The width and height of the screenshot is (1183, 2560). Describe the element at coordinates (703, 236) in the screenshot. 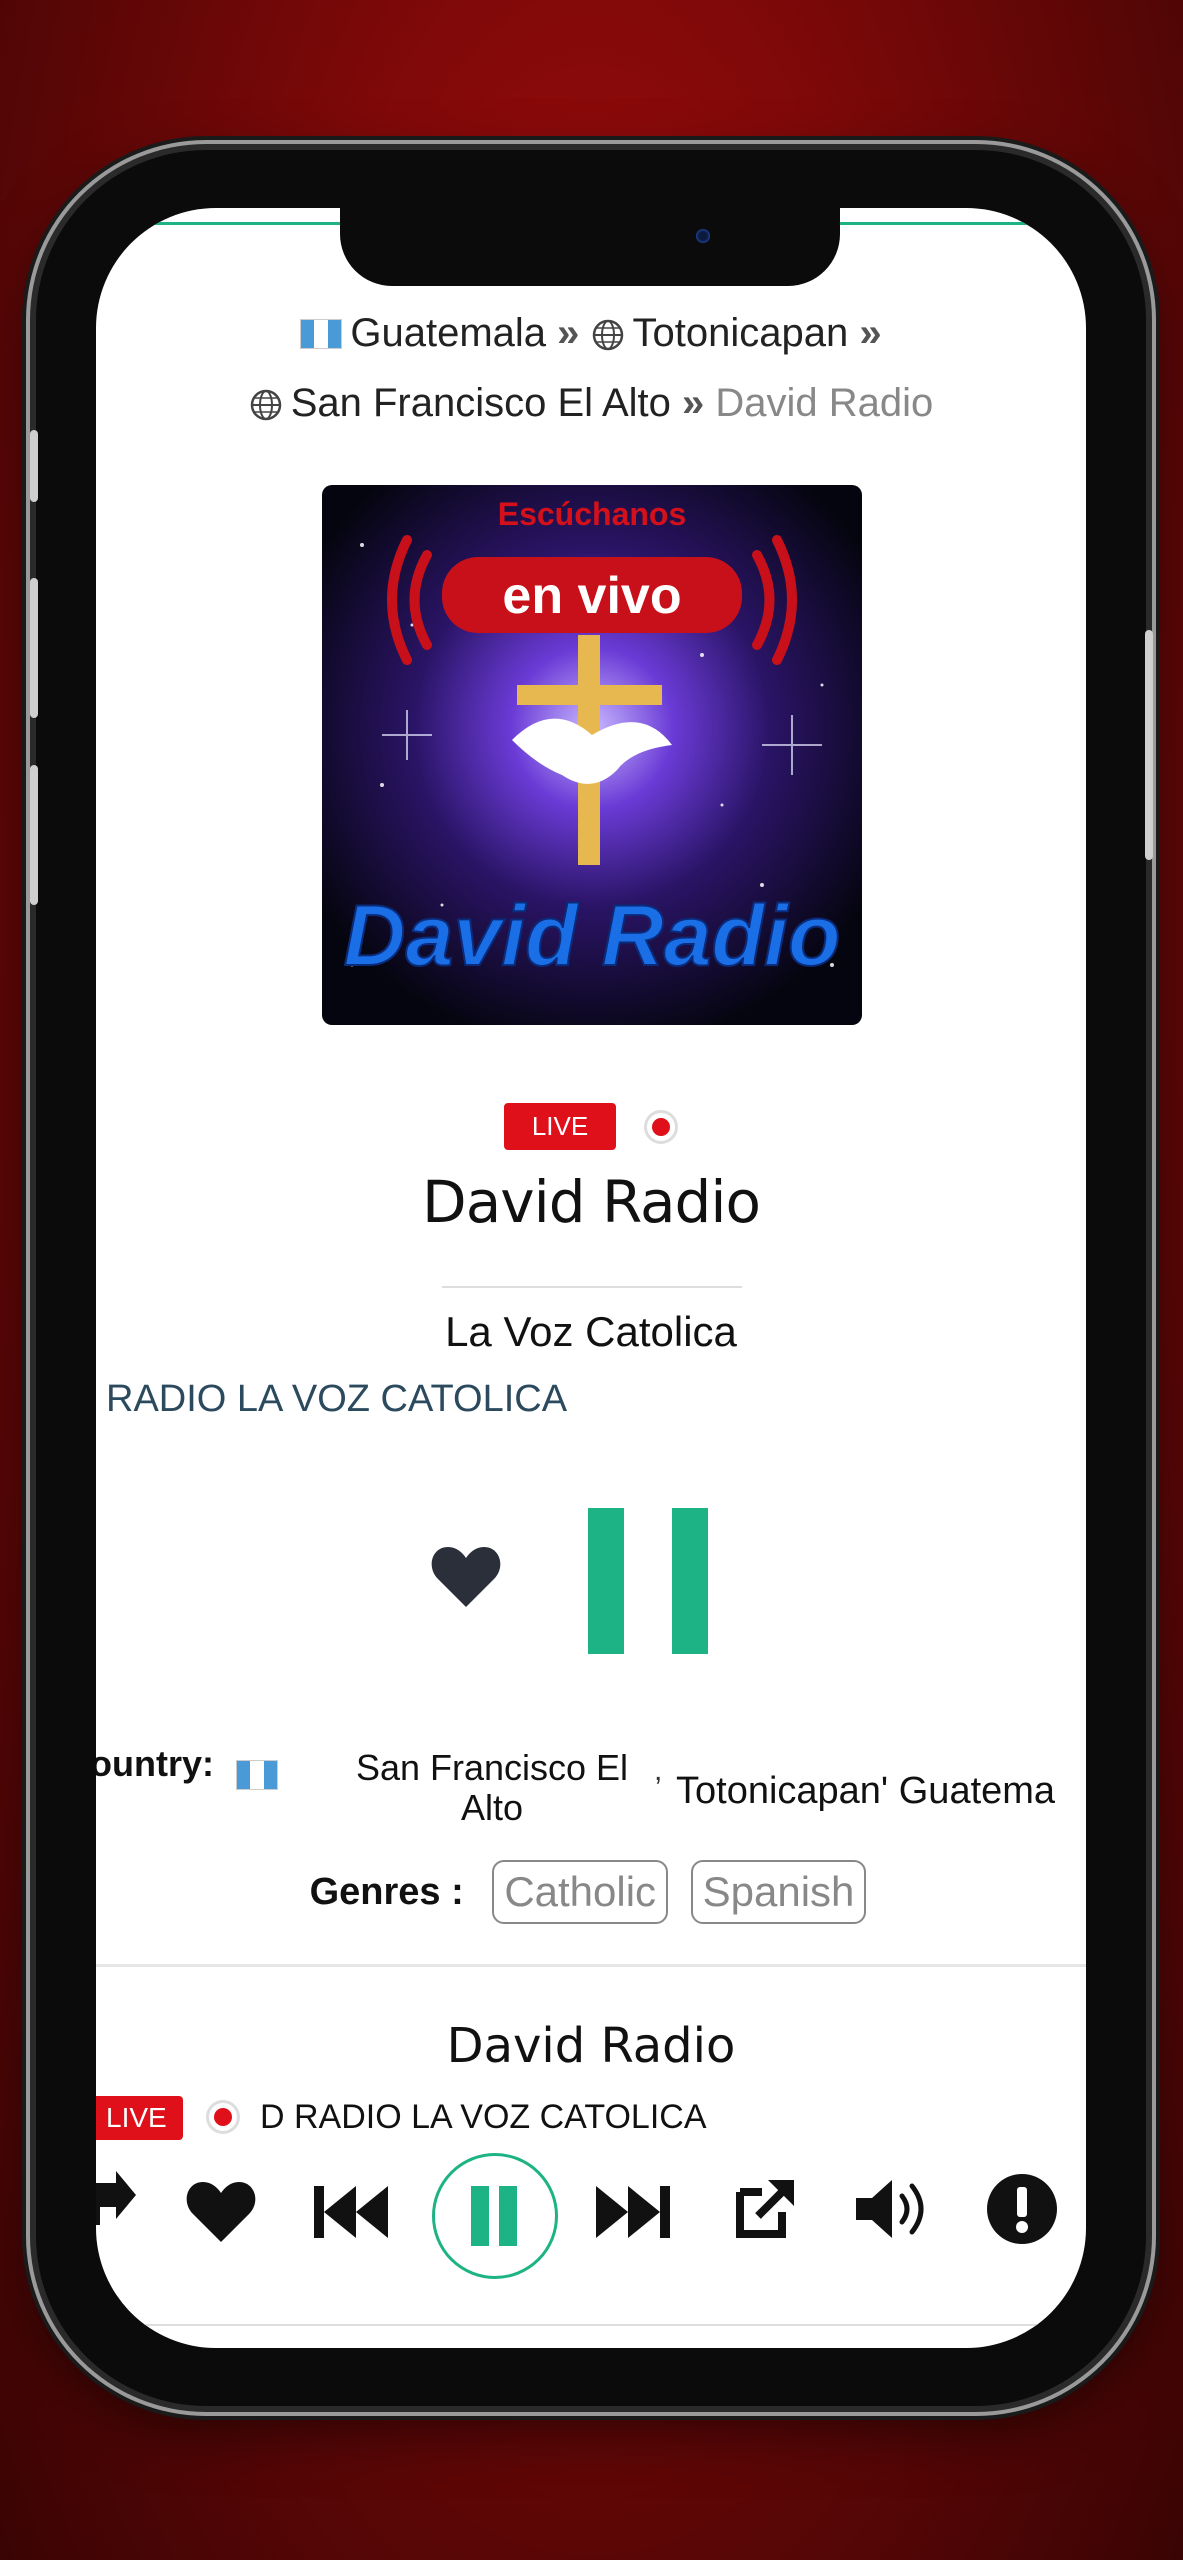

I see `camera-icon` at that location.